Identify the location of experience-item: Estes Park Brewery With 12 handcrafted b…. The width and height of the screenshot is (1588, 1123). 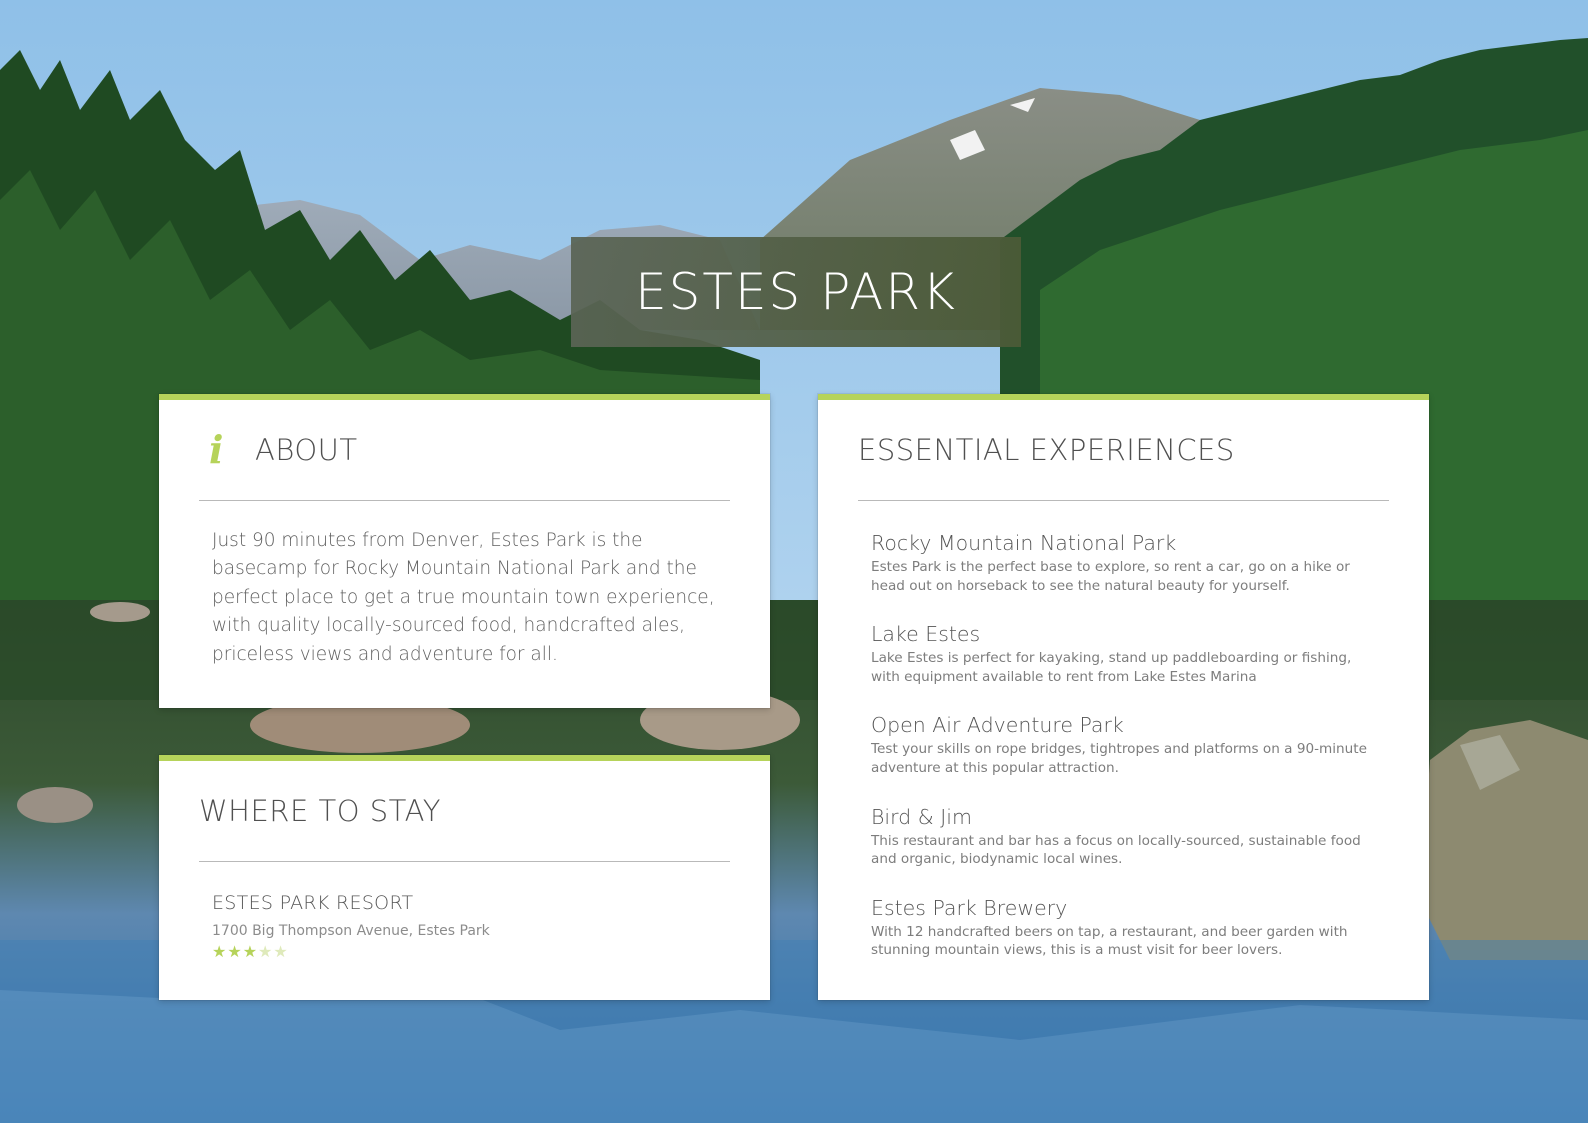
(1125, 940).